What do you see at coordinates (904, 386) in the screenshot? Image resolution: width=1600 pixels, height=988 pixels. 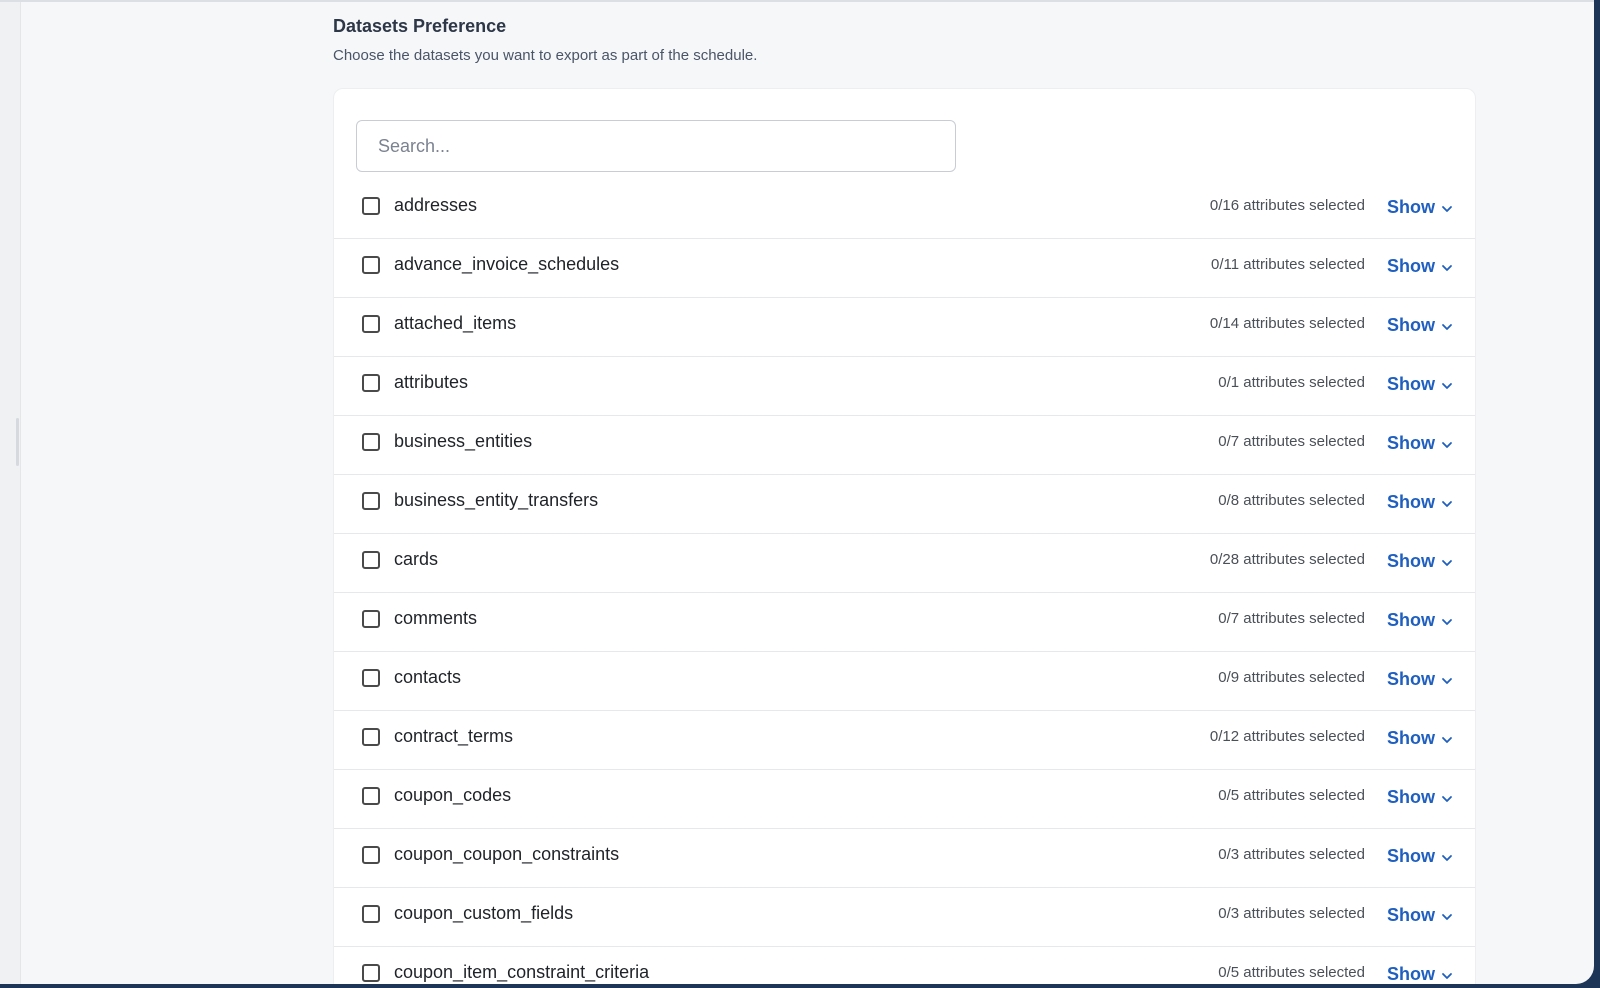 I see `dataset-row: attributes 0/1 attributes selected Show` at bounding box center [904, 386].